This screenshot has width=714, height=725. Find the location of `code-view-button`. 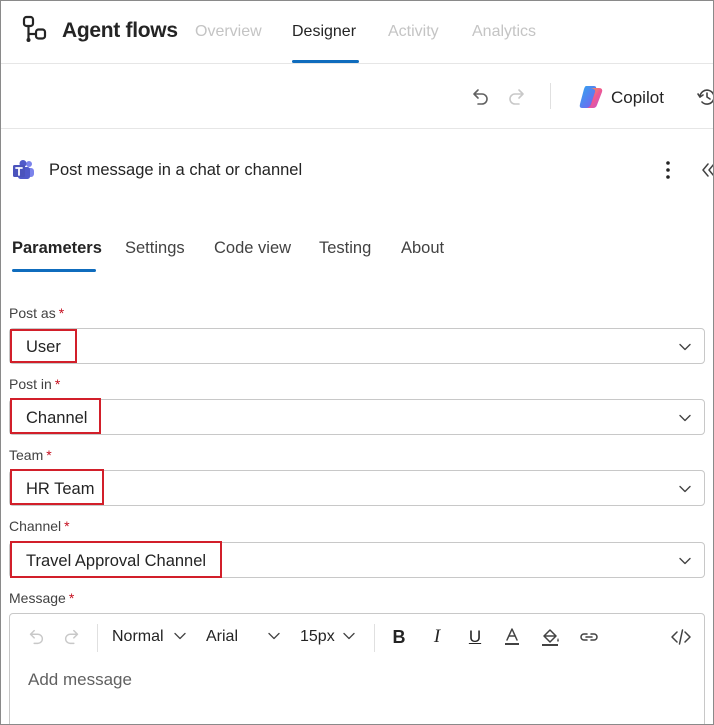

code-view-button is located at coordinates (681, 637).